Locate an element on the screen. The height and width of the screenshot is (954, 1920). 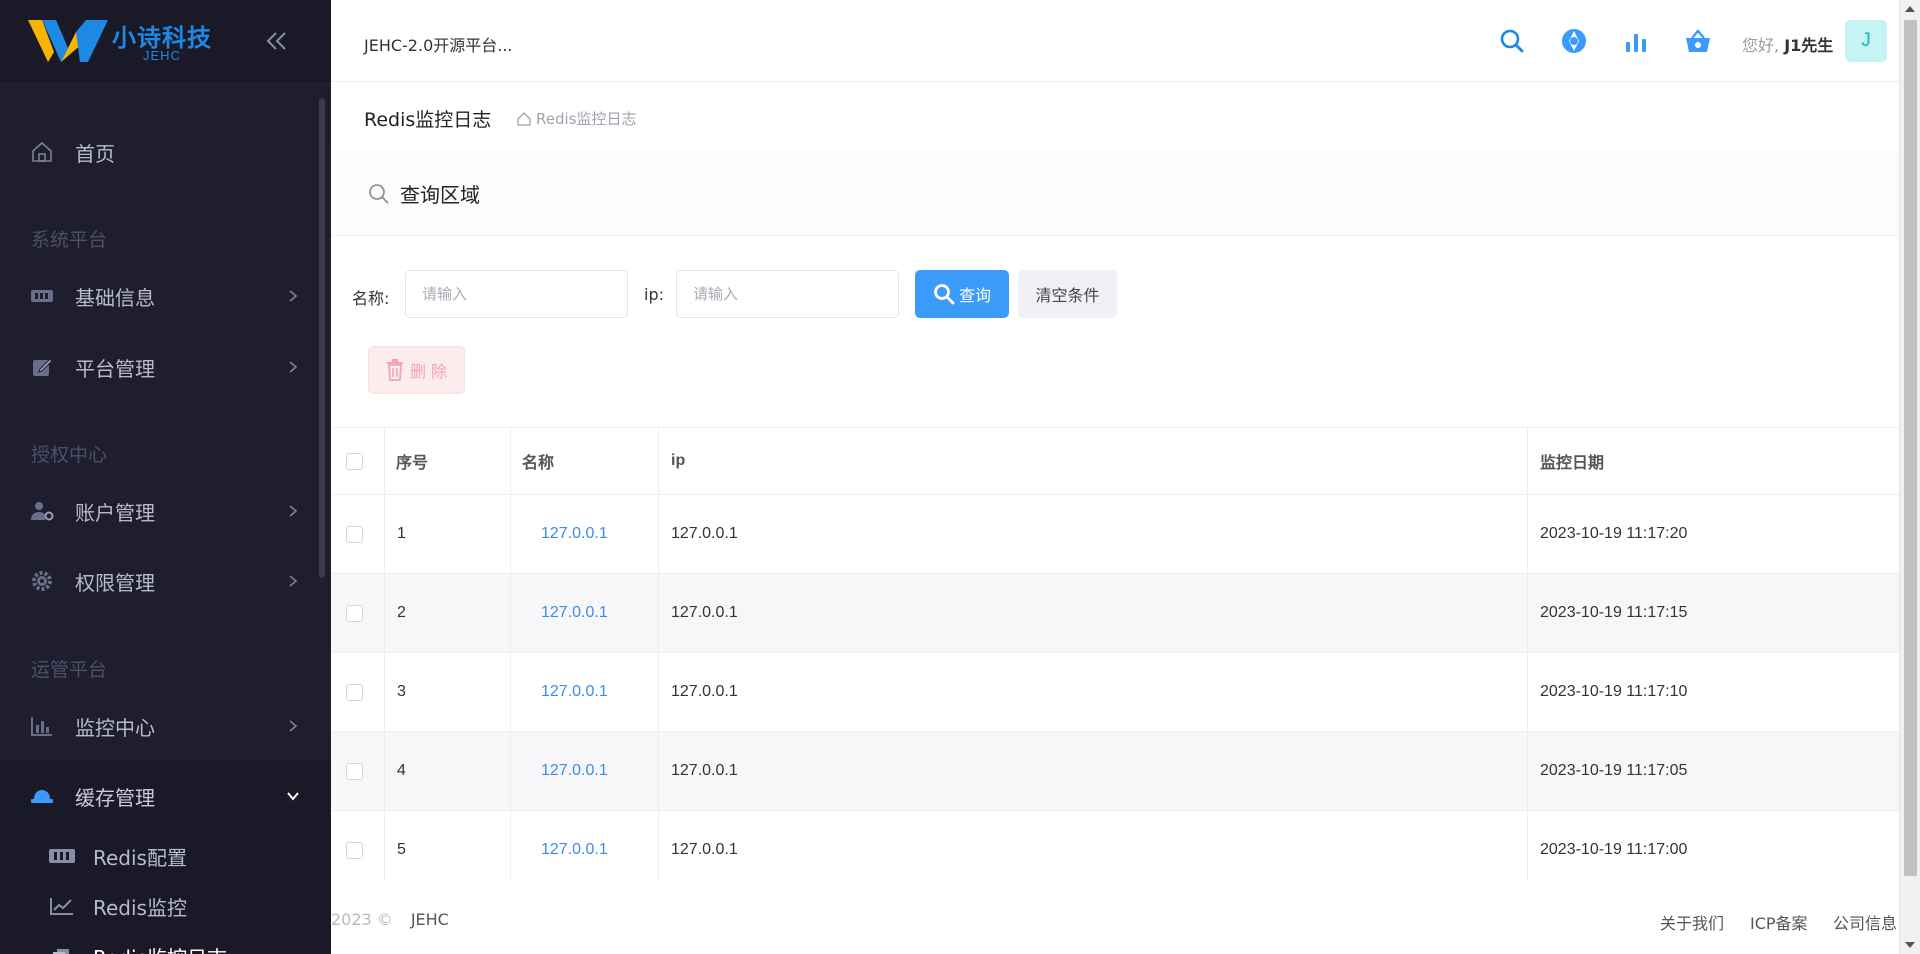
ip-input is located at coordinates (787, 294).